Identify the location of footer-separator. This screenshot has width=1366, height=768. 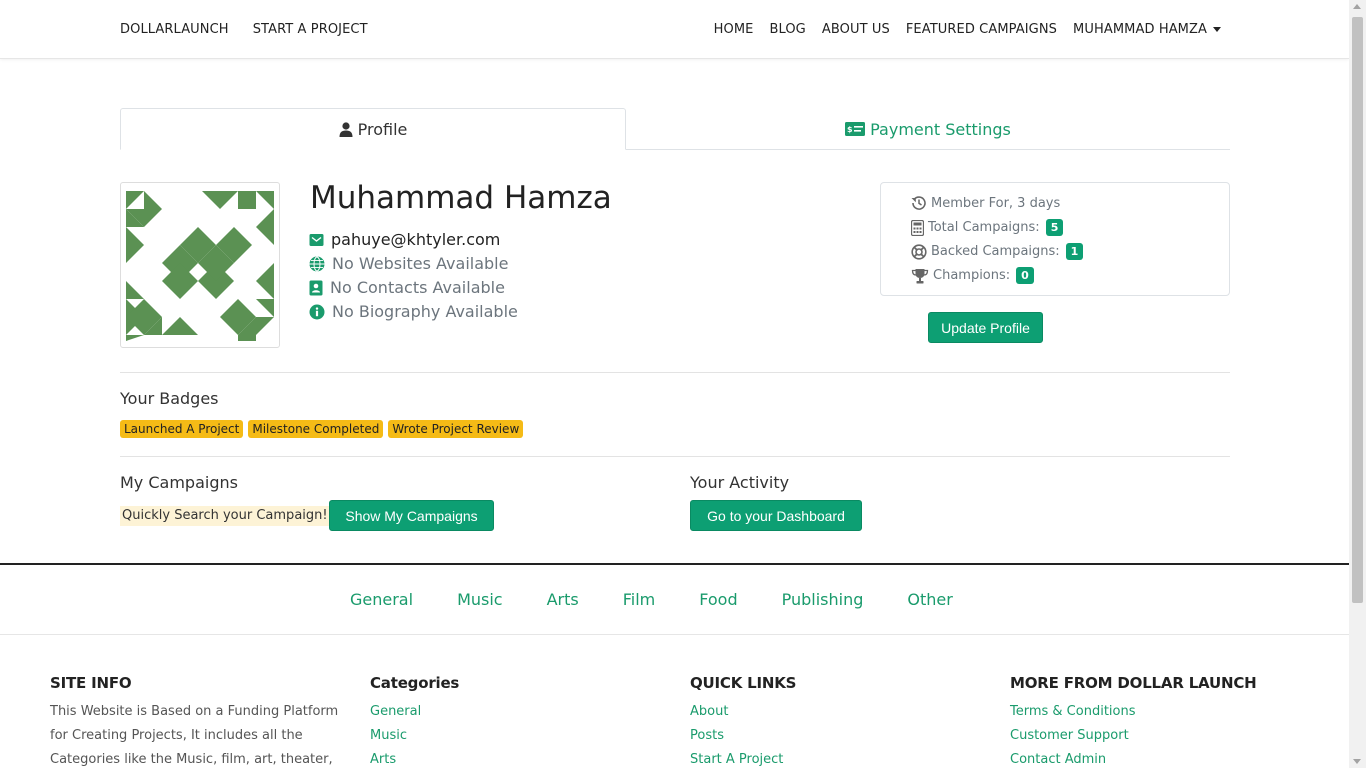
(674, 634).